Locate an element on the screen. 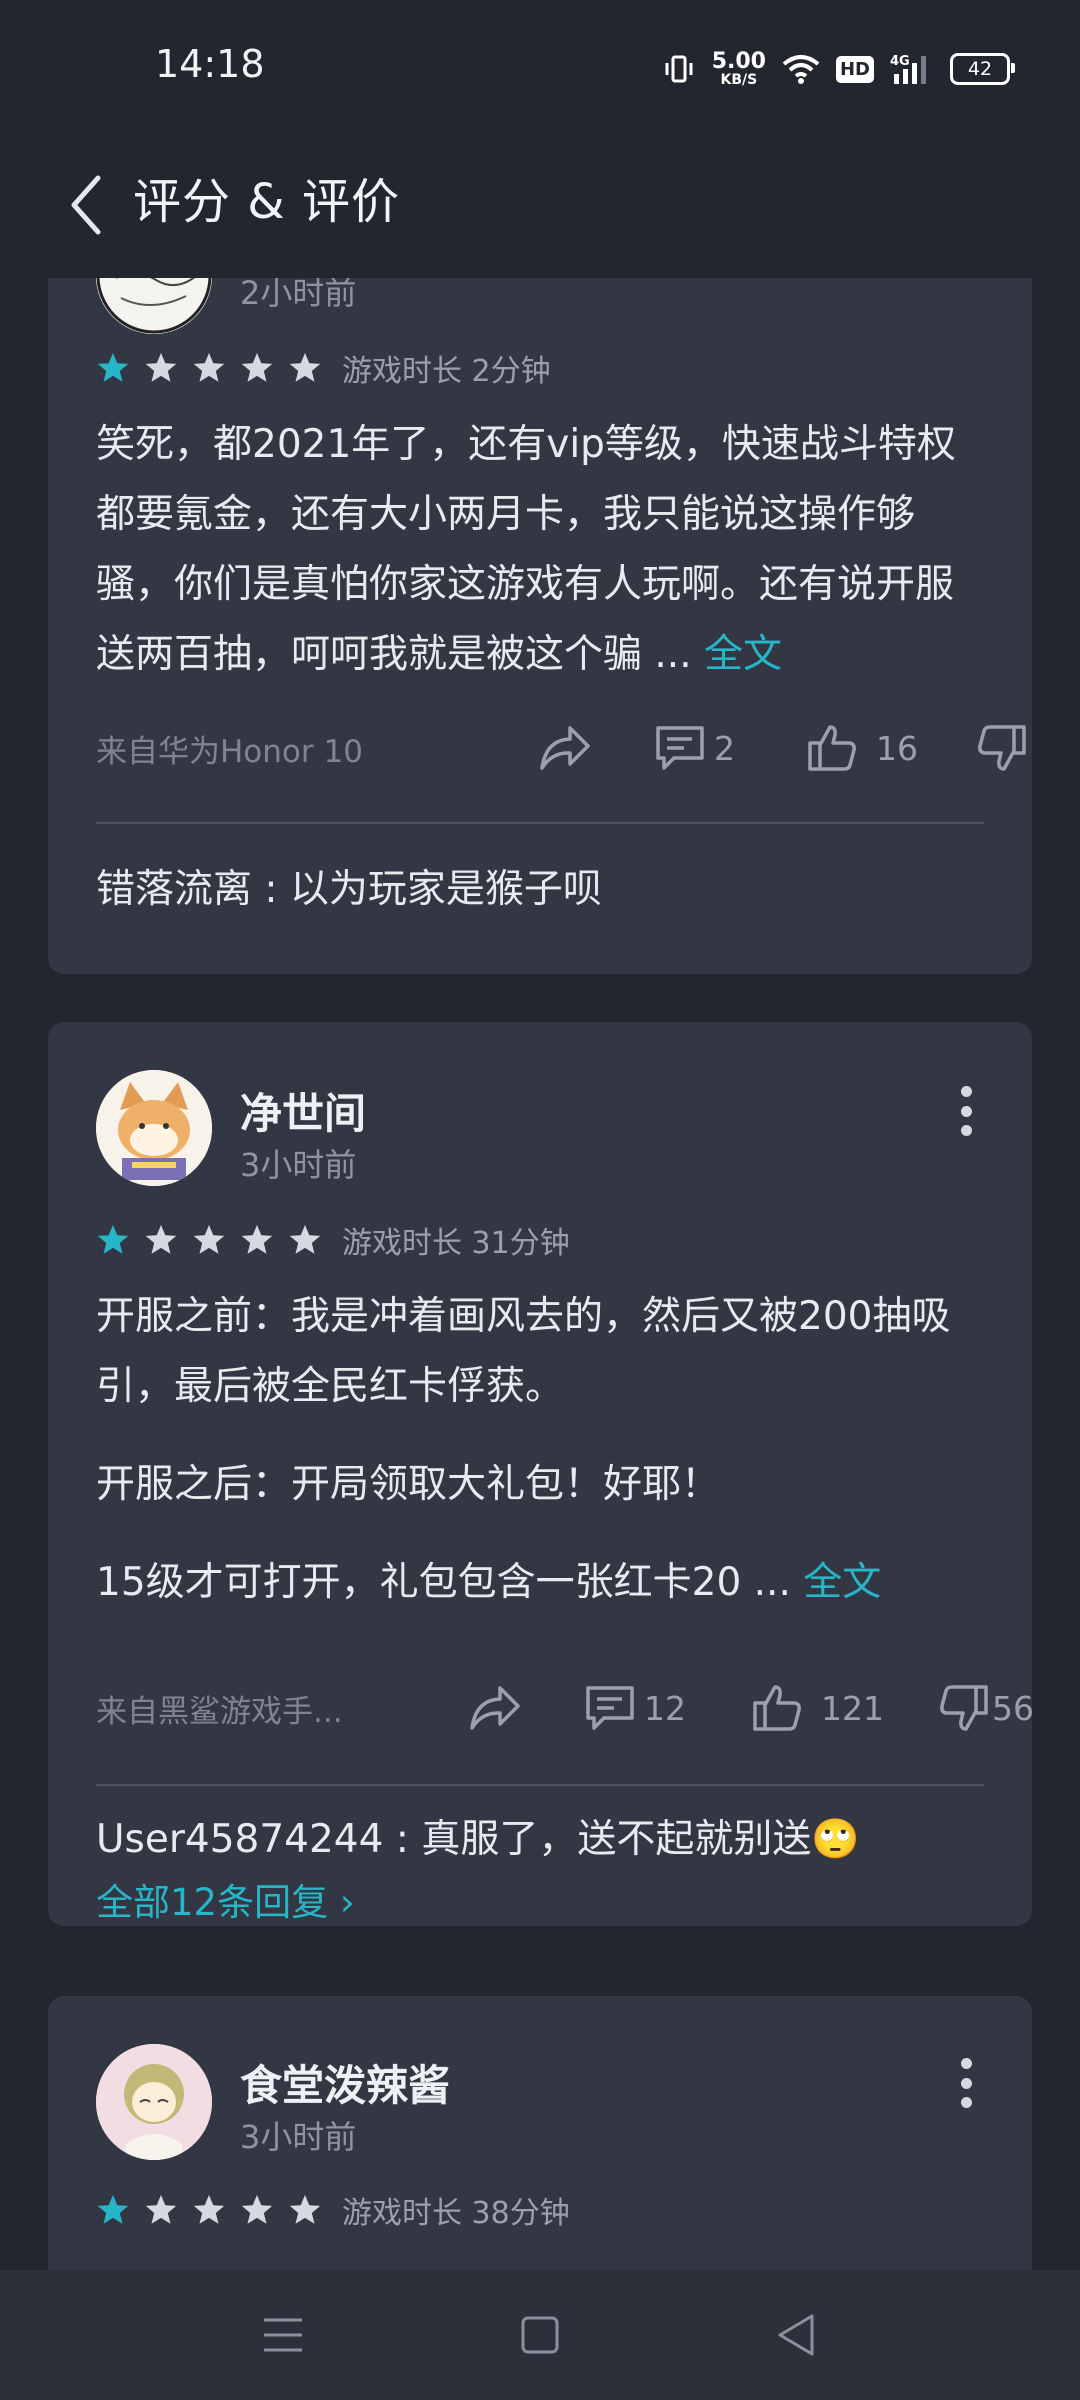 Image resolution: width=1080 pixels, height=2400 pixels. wifi-icon is located at coordinates (801, 69).